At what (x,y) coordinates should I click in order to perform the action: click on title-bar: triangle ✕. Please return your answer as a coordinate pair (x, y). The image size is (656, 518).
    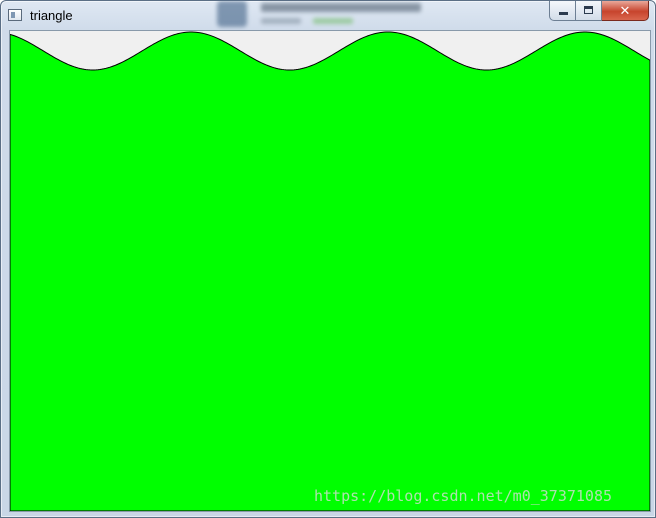
    Looking at the image, I should click on (328, 15).